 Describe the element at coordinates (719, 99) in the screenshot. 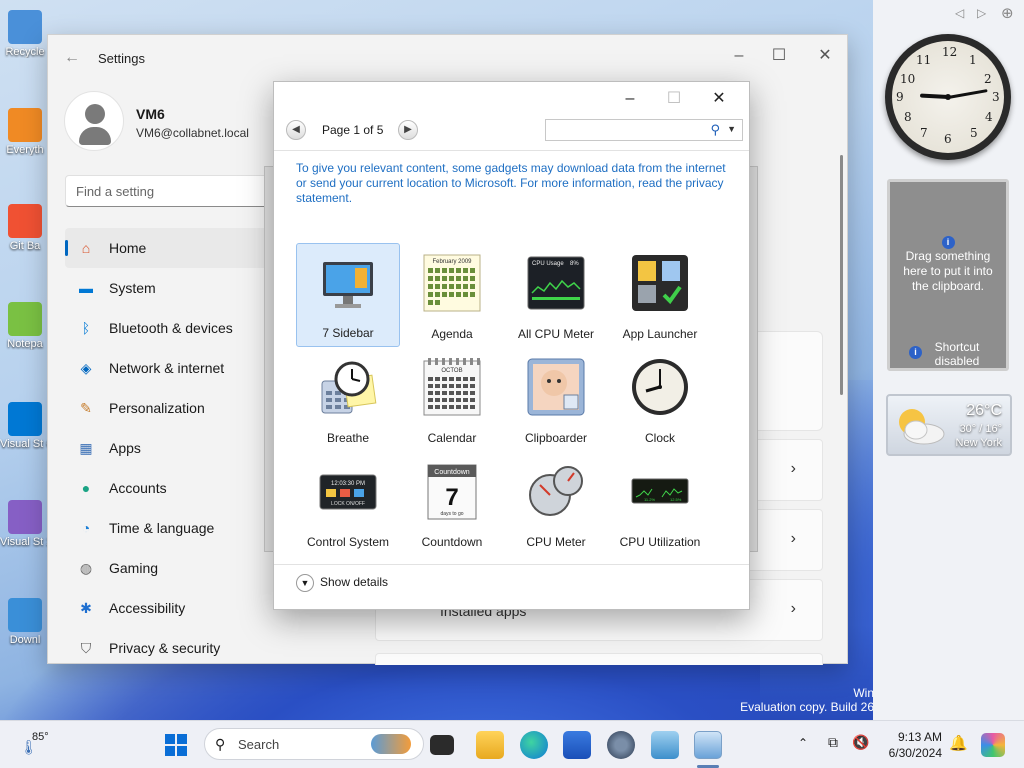

I see `gadgets-close-button: ✕` at that location.